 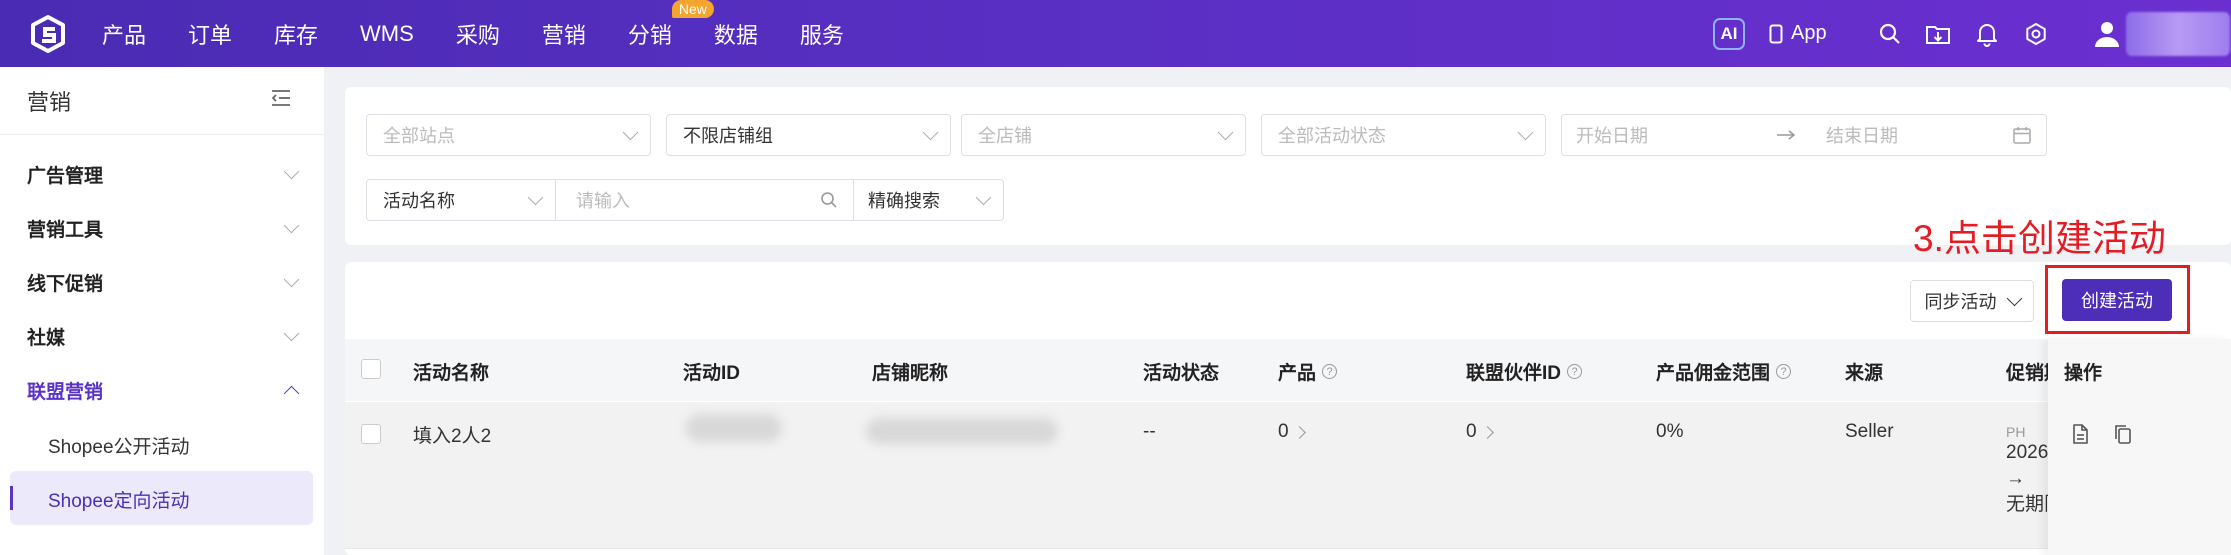 What do you see at coordinates (1890, 33) in the screenshot?
I see `search-button` at bounding box center [1890, 33].